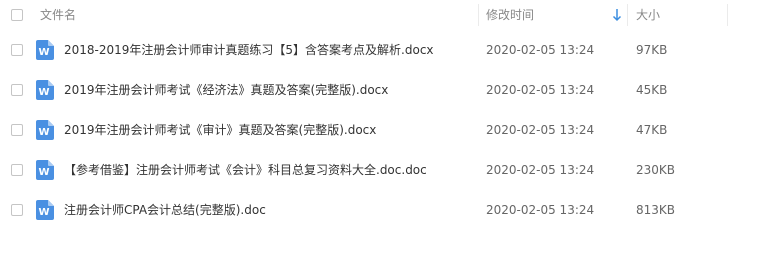 Image resolution: width=771 pixels, height=259 pixels. Describe the element at coordinates (249, 50) in the screenshot. I see `file-name-link: 2018-2019年注册会计师审计真题练习【5】含答案考点及解析.docx` at that location.